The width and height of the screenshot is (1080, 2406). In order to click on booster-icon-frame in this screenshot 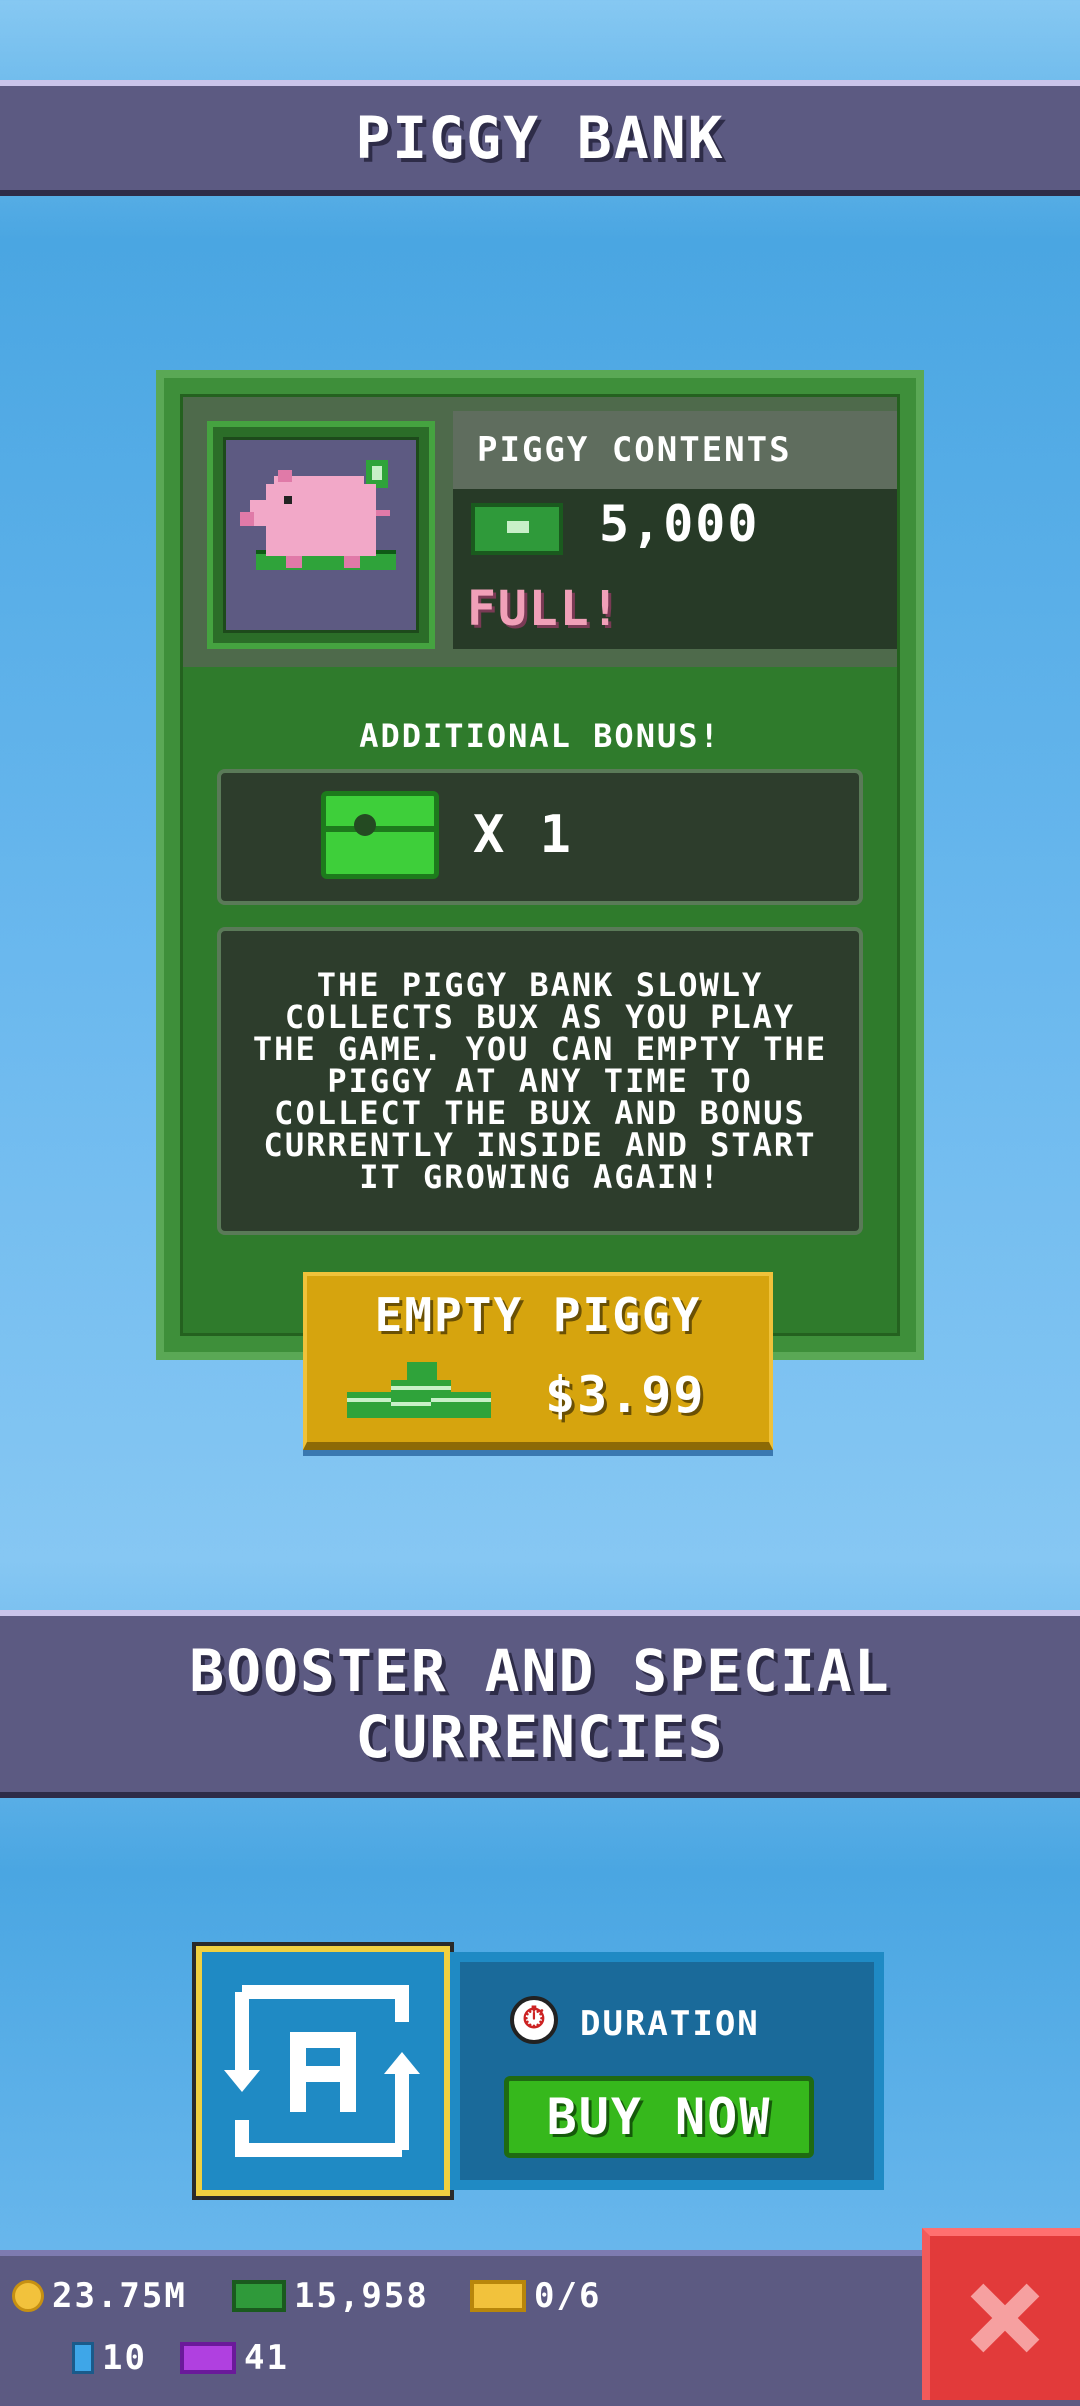, I will do `click(323, 2071)`.